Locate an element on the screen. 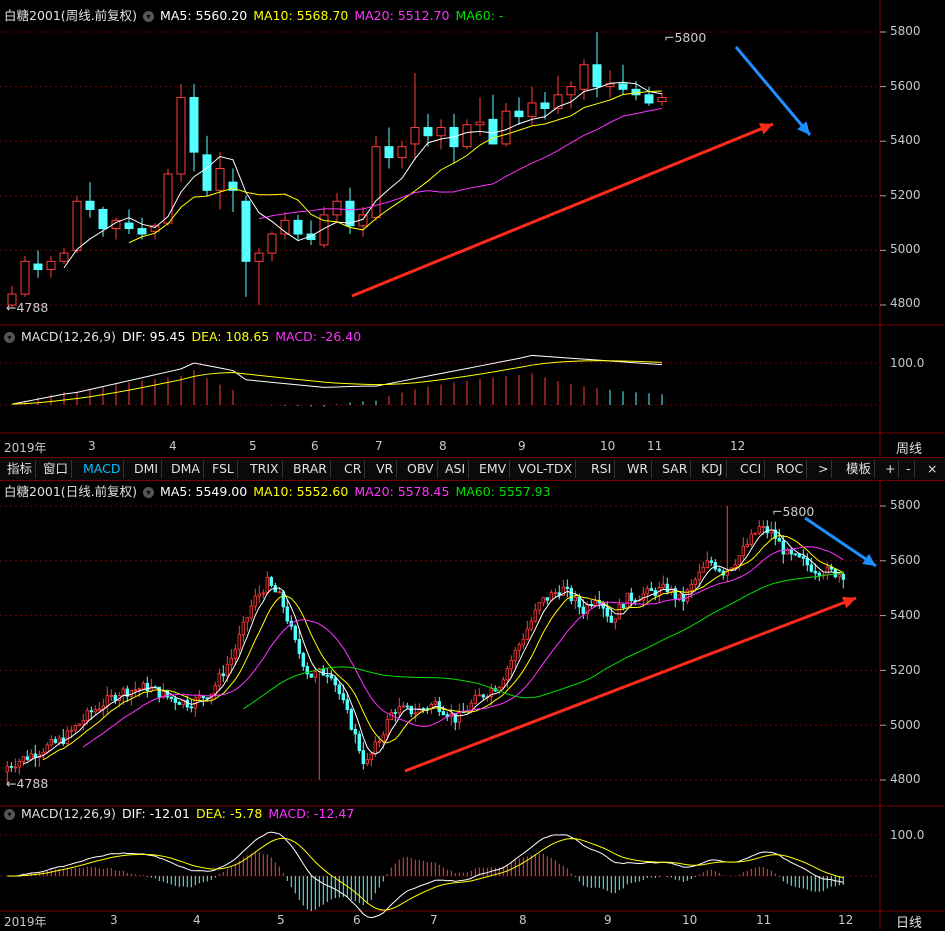 Image resolution: width=945 pixels, height=931 pixels. tab-roc: ROC is located at coordinates (790, 469).